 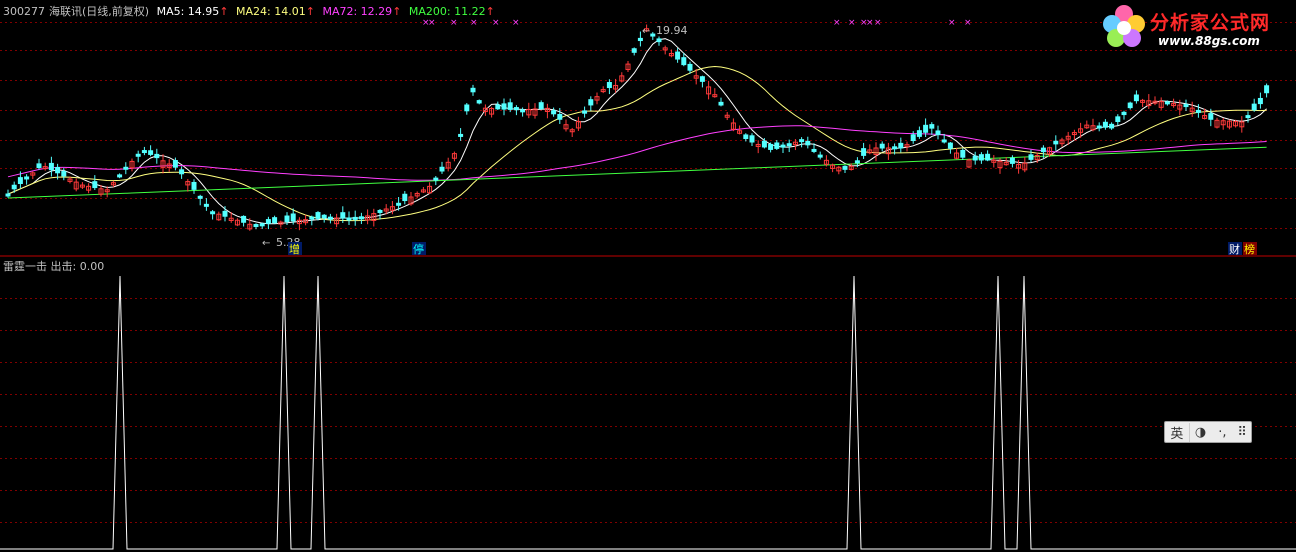 I want to click on stock-name: 海联讯(日线,前复权), so click(x=99, y=11).